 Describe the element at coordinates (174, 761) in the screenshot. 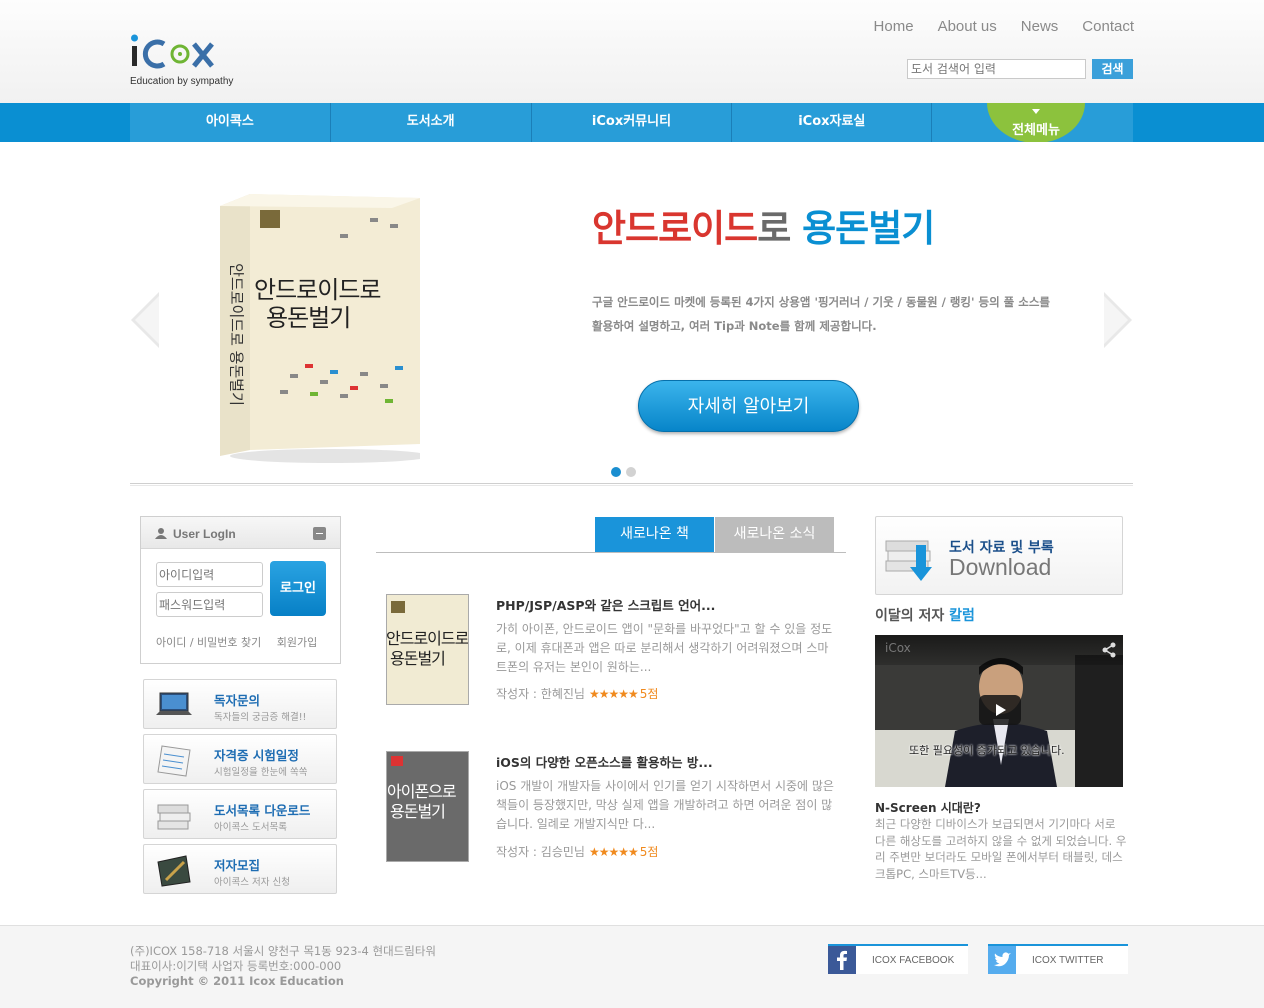

I see `calendar-icon` at that location.